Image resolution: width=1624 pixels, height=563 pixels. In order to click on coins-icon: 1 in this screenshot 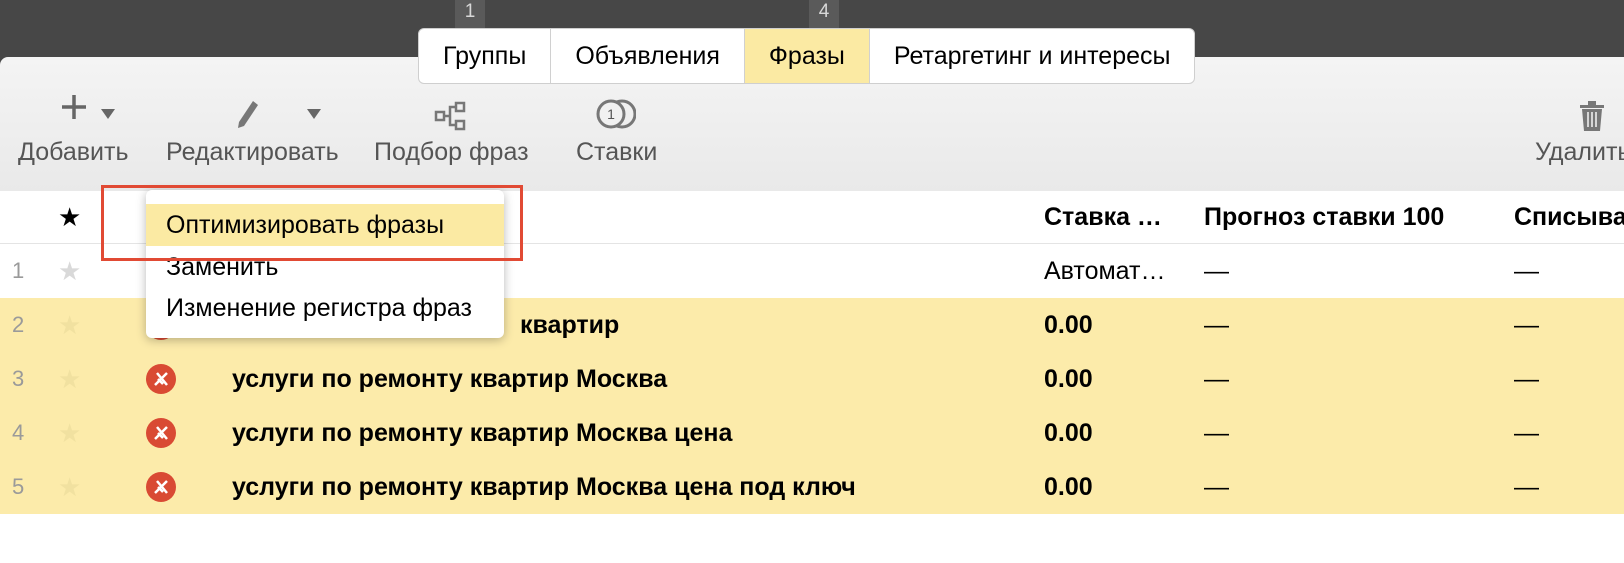, I will do `click(616, 116)`.